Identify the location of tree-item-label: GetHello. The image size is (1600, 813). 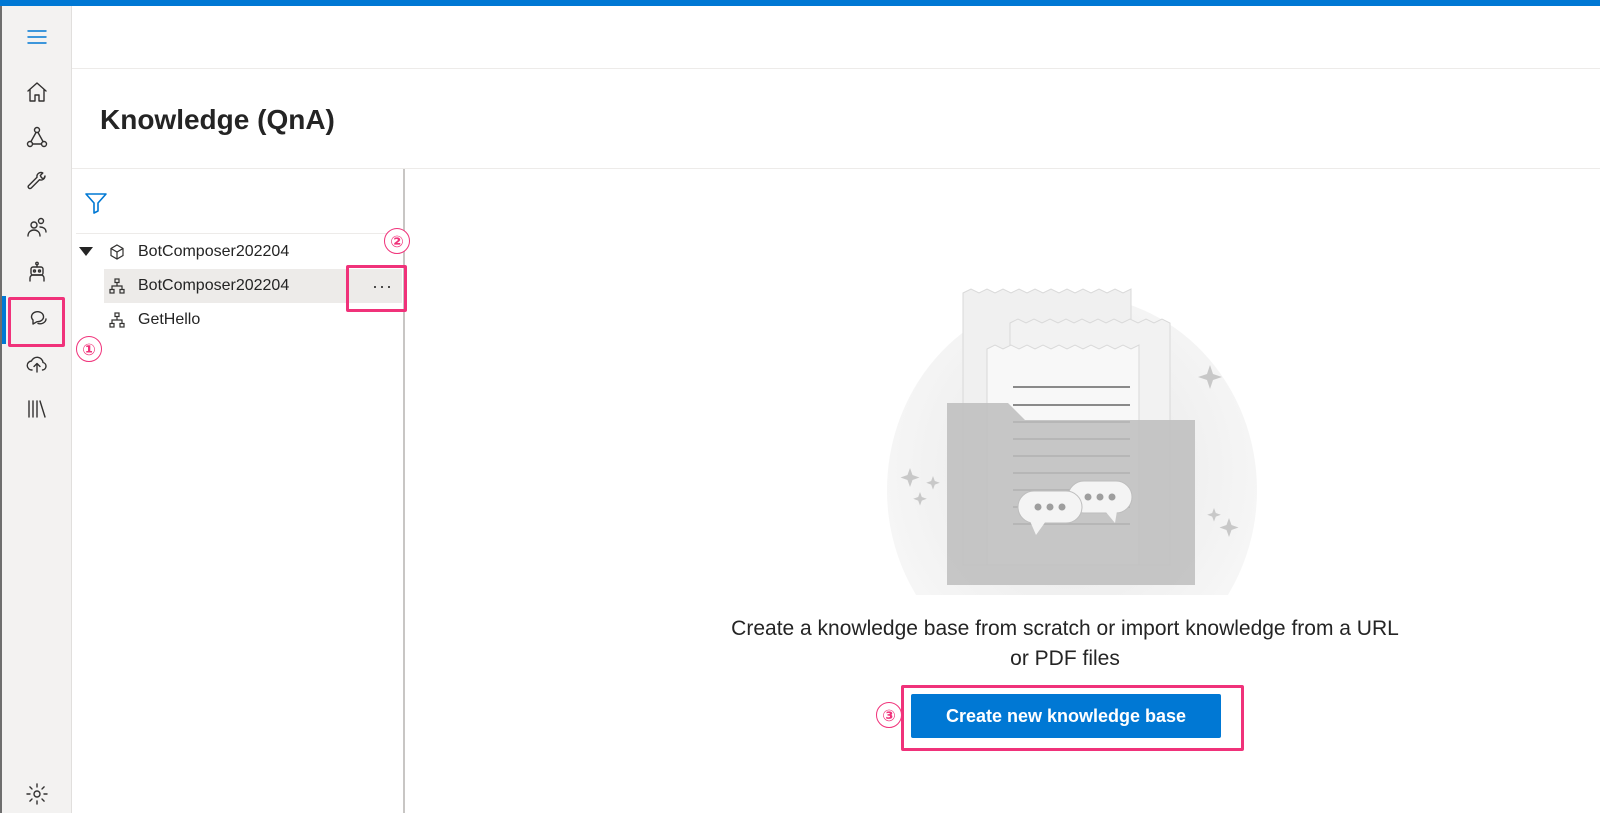
(169, 319).